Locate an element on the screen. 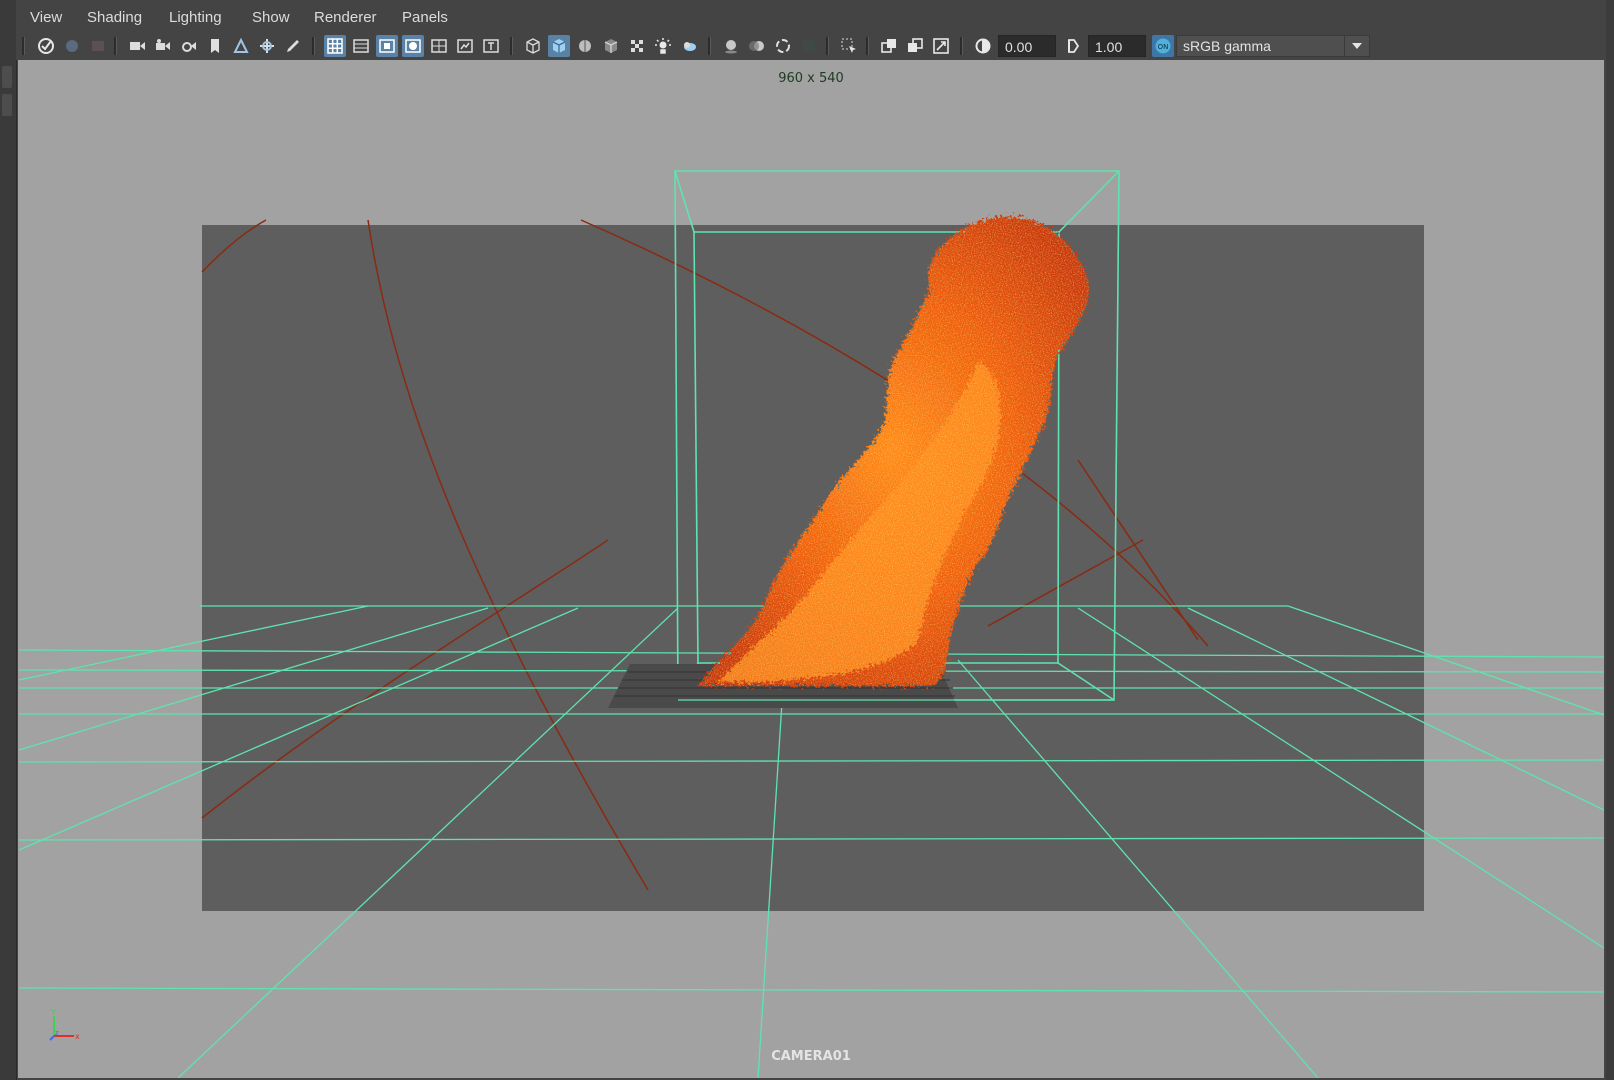 This screenshot has height=1080, width=1614. image-plane-icon is located at coordinates (241, 46).